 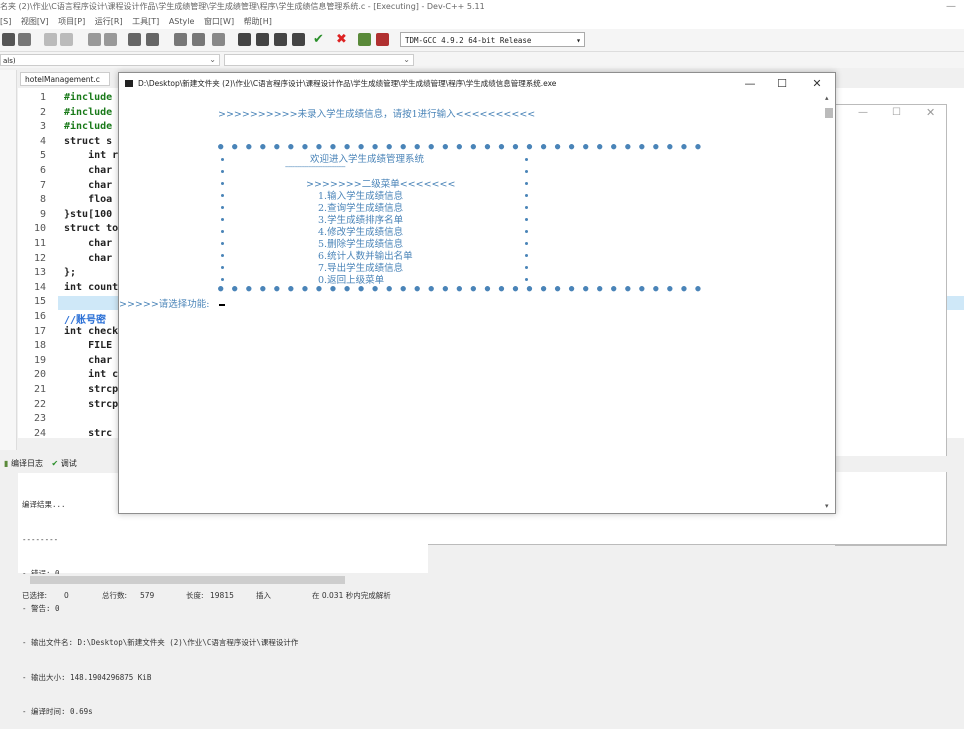 I want to click on line-number: 4, so click(x=42, y=141).